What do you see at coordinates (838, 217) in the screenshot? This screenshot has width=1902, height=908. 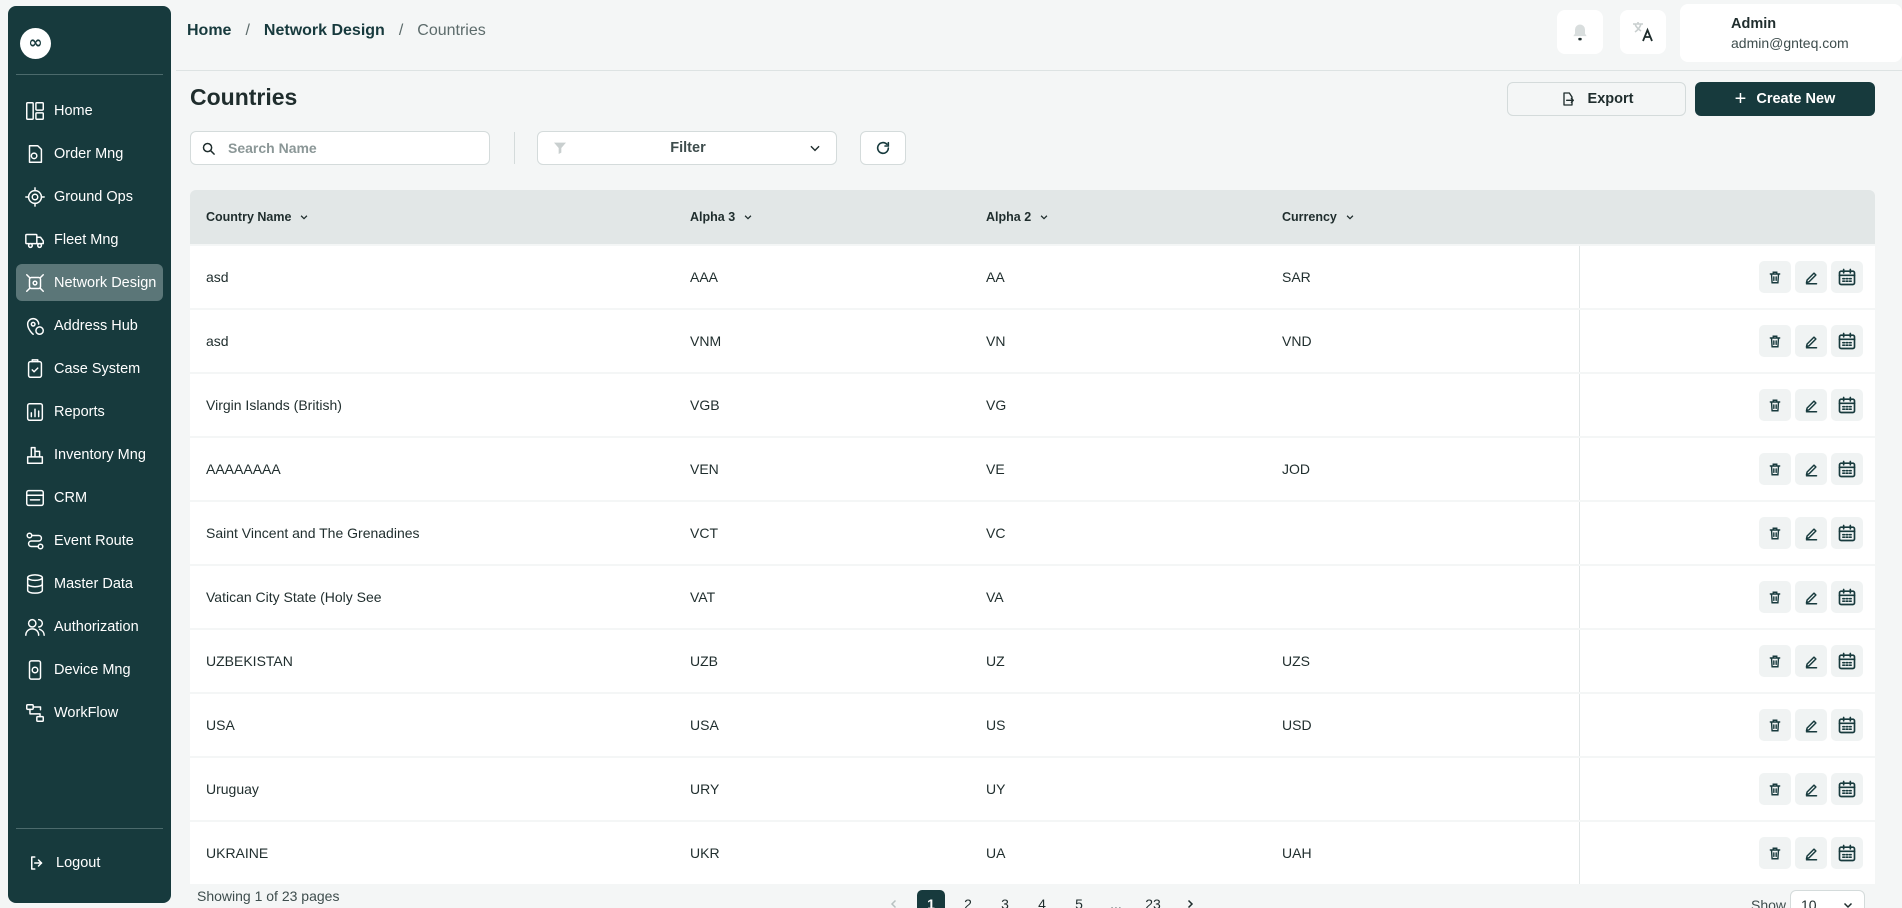 I see `column-header-alpha-3: Alpha 3` at bounding box center [838, 217].